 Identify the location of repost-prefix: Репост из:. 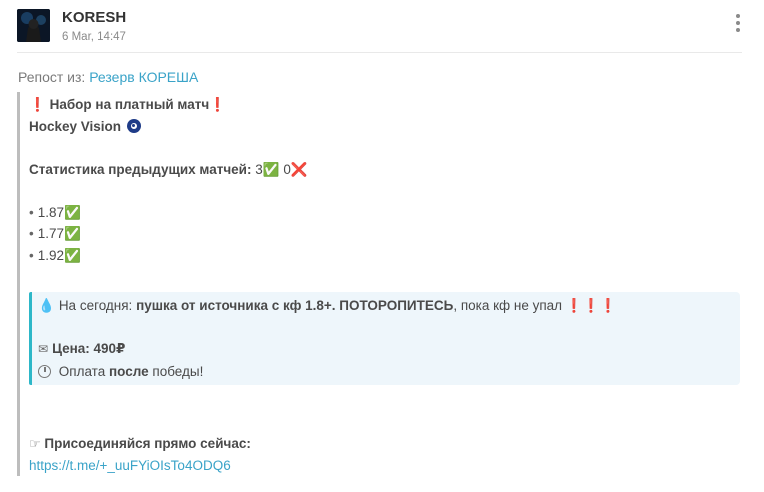
(52, 77).